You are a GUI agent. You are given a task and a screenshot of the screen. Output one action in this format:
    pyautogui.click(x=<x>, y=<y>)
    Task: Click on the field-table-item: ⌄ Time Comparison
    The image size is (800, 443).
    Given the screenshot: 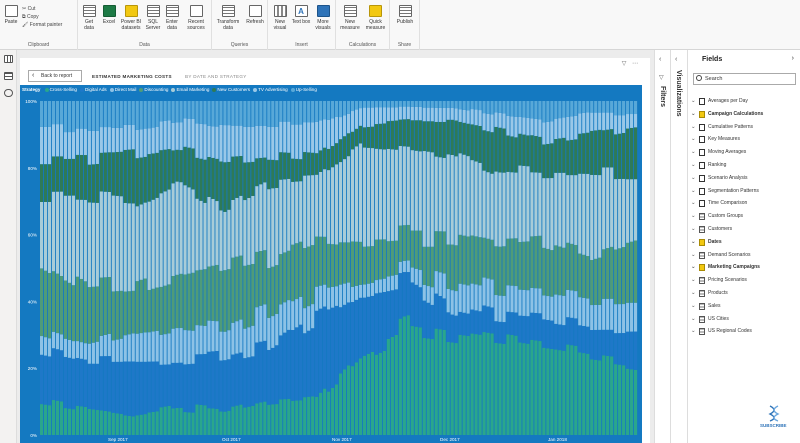 What is the action you would take?
    pyautogui.click(x=744, y=203)
    